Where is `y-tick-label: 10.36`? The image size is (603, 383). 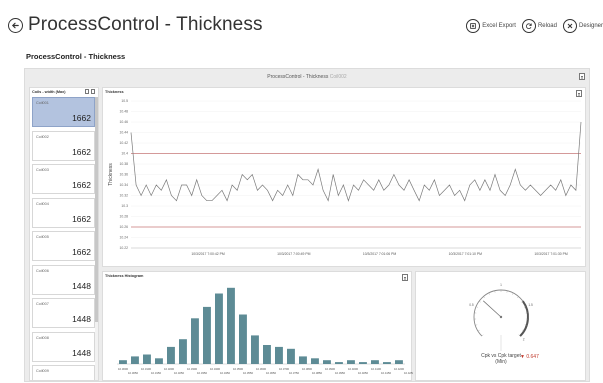 y-tick-label: 10.36 is located at coordinates (124, 175).